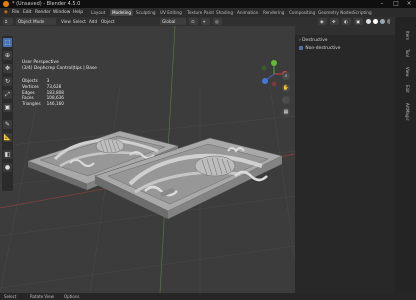 The image size is (416, 300). Describe the element at coordinates (7, 137) in the screenshot. I see `measure-tool-icon: 📐` at that location.